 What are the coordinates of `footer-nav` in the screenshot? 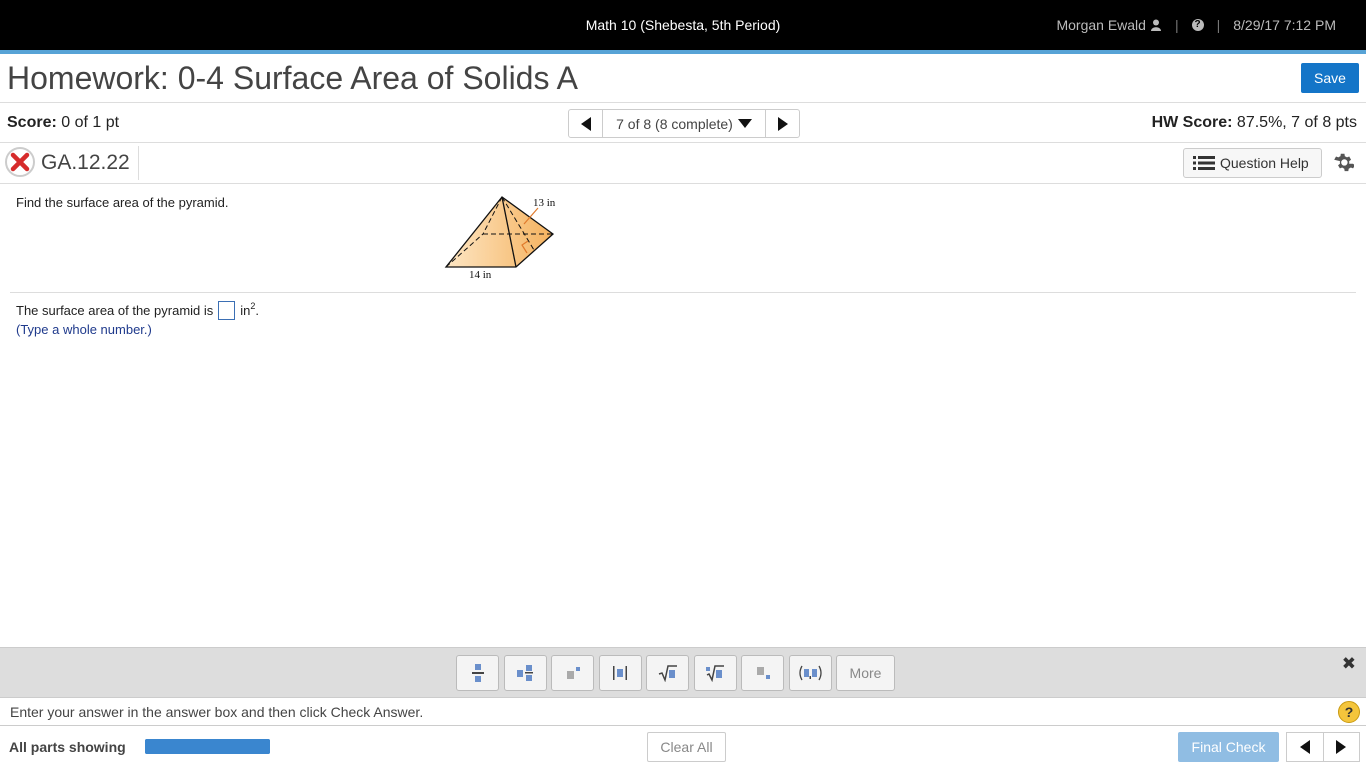 It's located at (1323, 747).